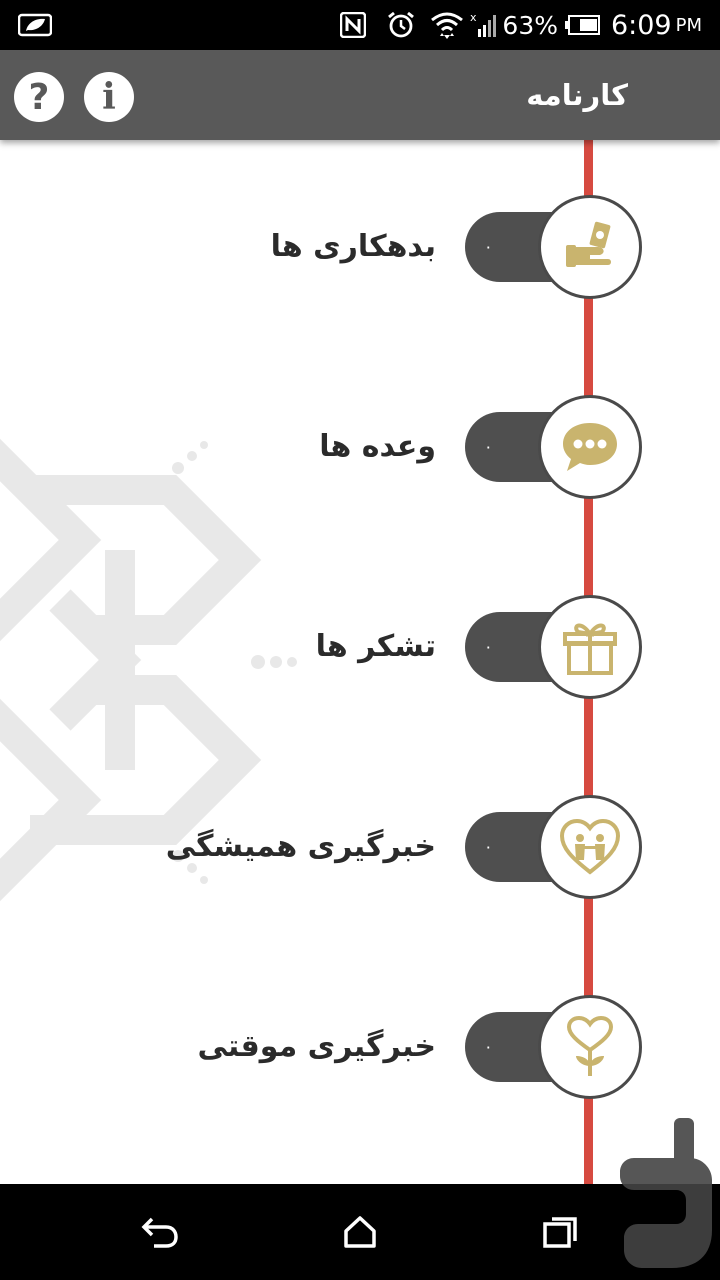  What do you see at coordinates (300, 846) in the screenshot?
I see `timeline-item-label: خبرگیری همیشگی` at bounding box center [300, 846].